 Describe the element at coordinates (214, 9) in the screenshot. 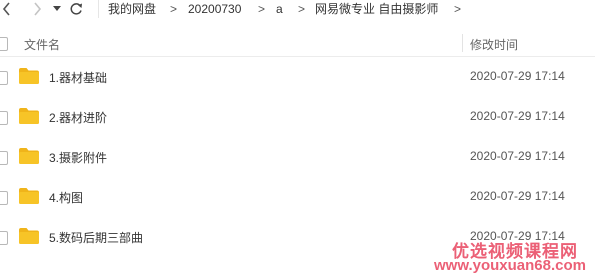

I see `breadcrumb-20200730: 20200730` at that location.